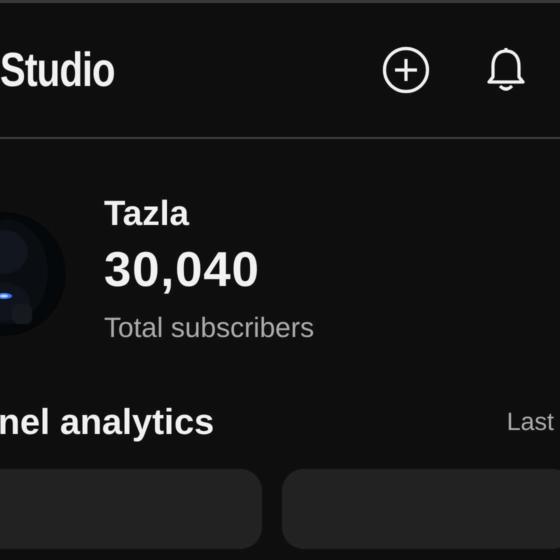 Image resolution: width=560 pixels, height=560 pixels. Describe the element at coordinates (57, 70) in the screenshot. I see `app-title: Studio` at that location.